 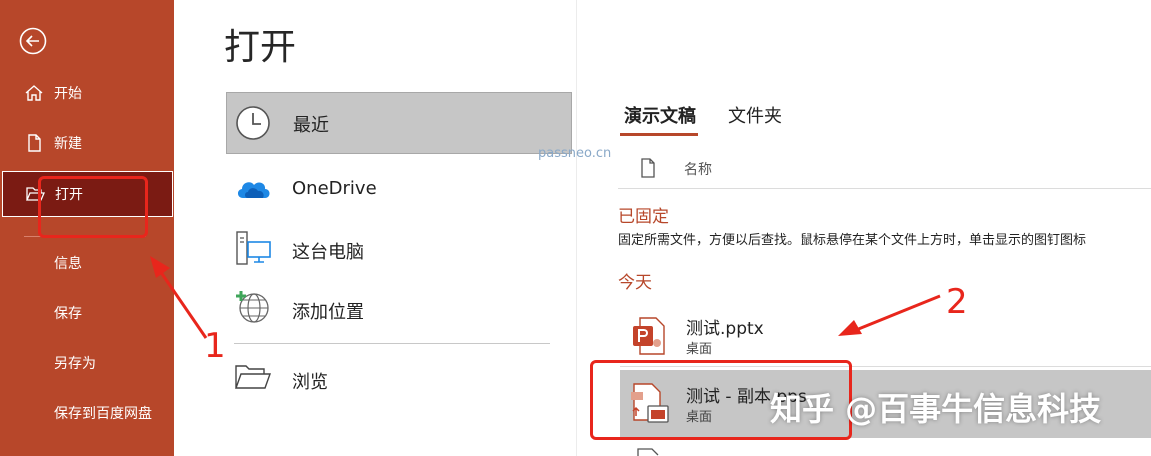 What do you see at coordinates (957, 302) in the screenshot?
I see `annotation-label-2: 2` at bounding box center [957, 302].